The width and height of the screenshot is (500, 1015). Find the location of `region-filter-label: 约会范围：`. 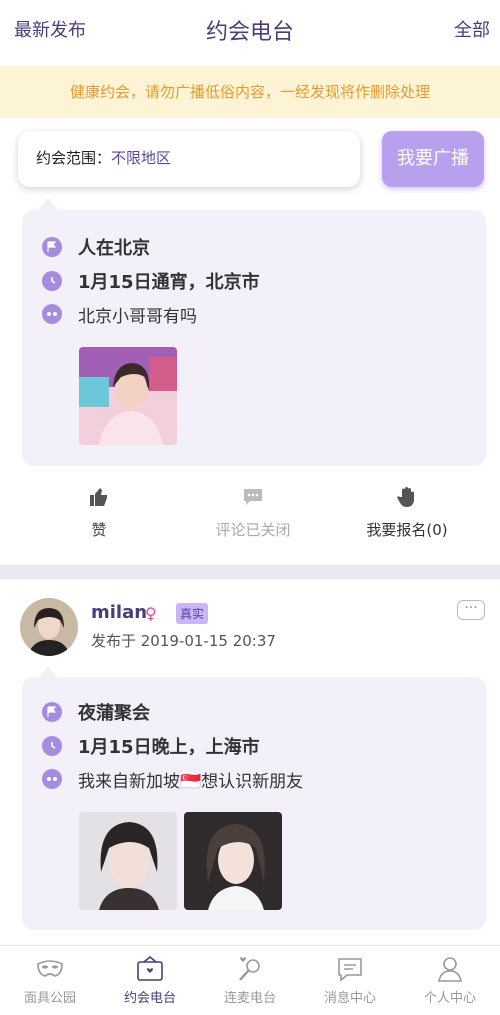

region-filter-label: 约会范围： is located at coordinates (74, 158).